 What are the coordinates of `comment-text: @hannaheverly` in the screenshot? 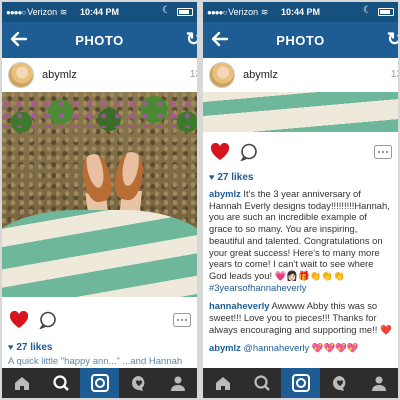 It's located at (276, 347).